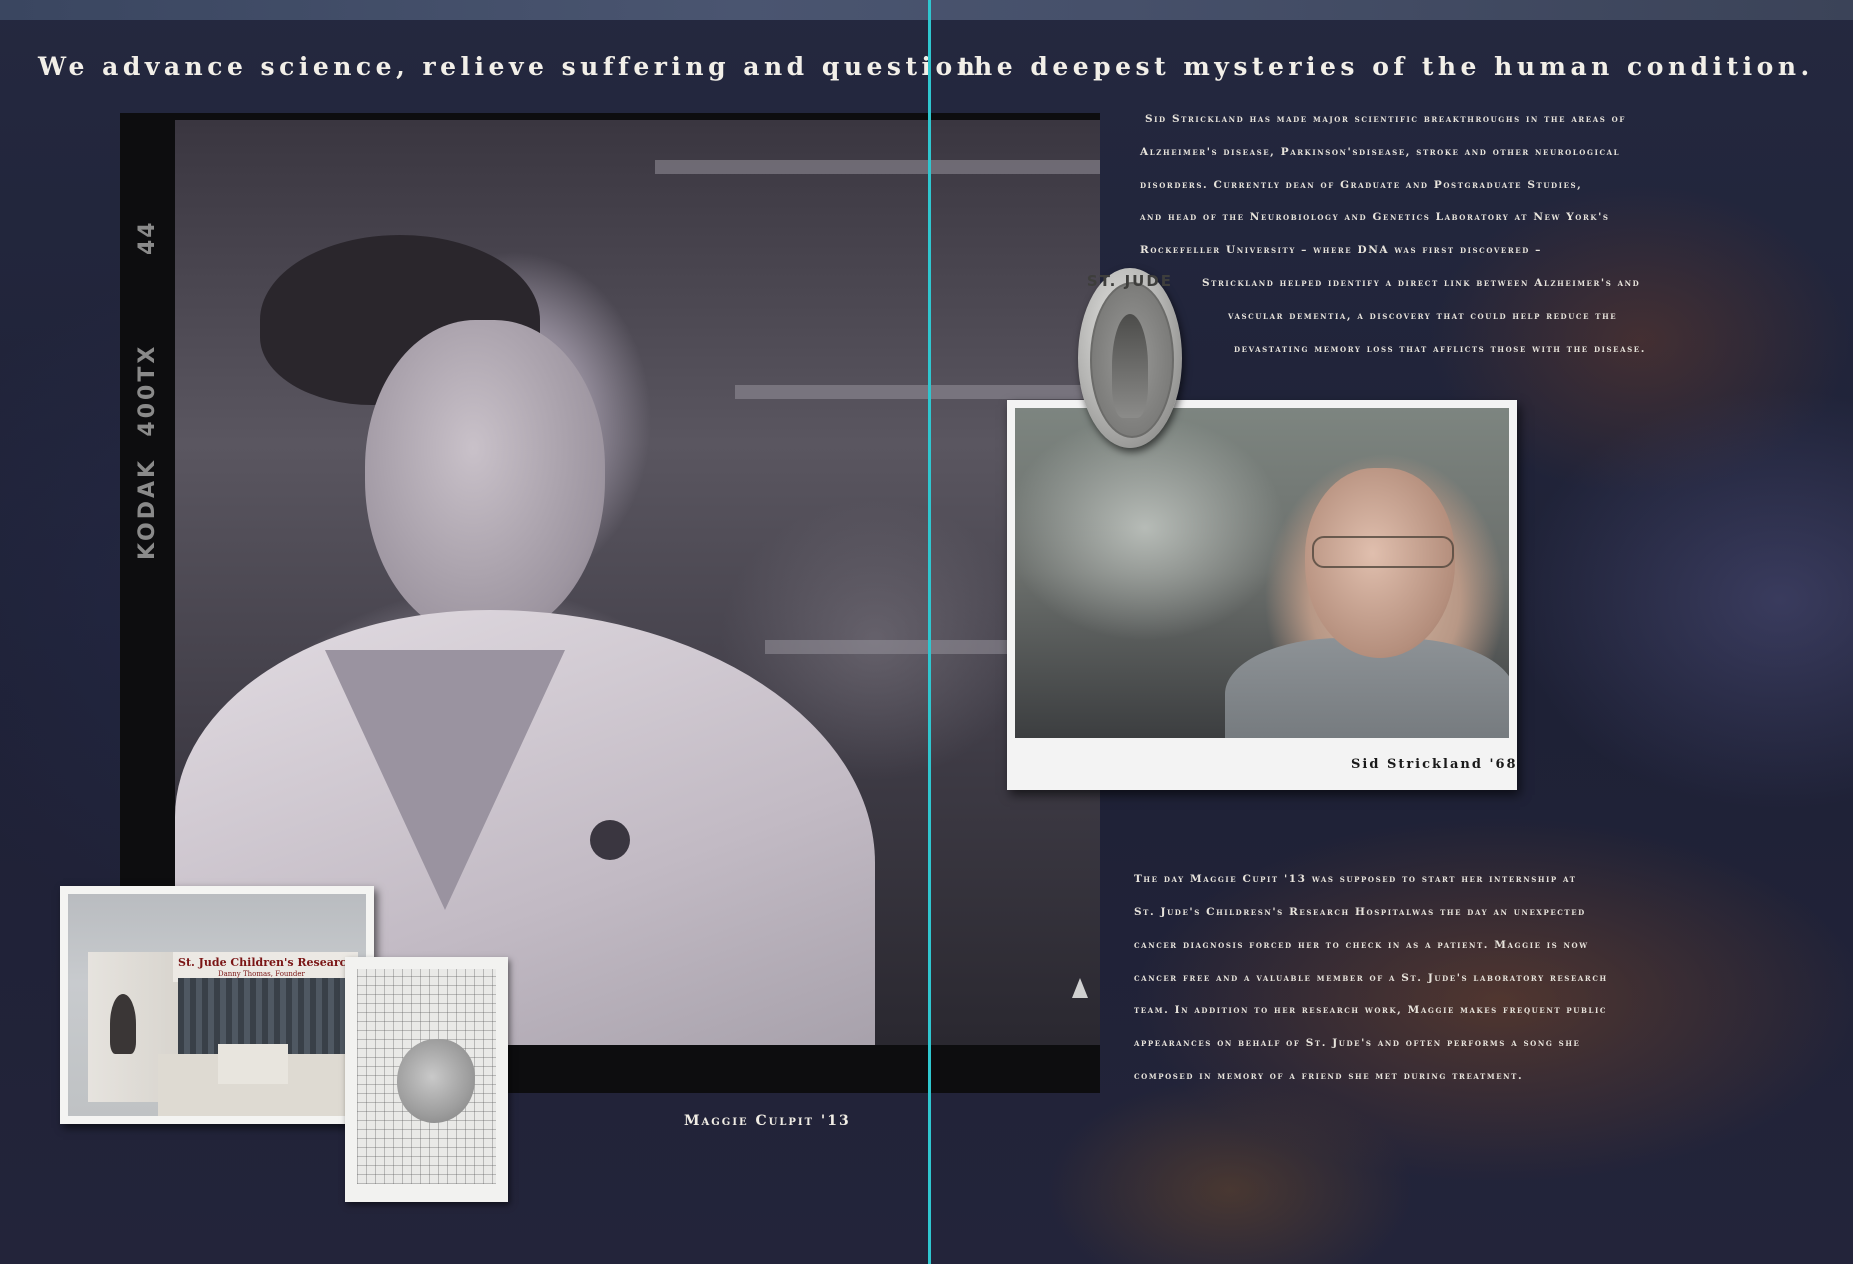  I want to click on film-frame-number: 44, so click(147, 237).